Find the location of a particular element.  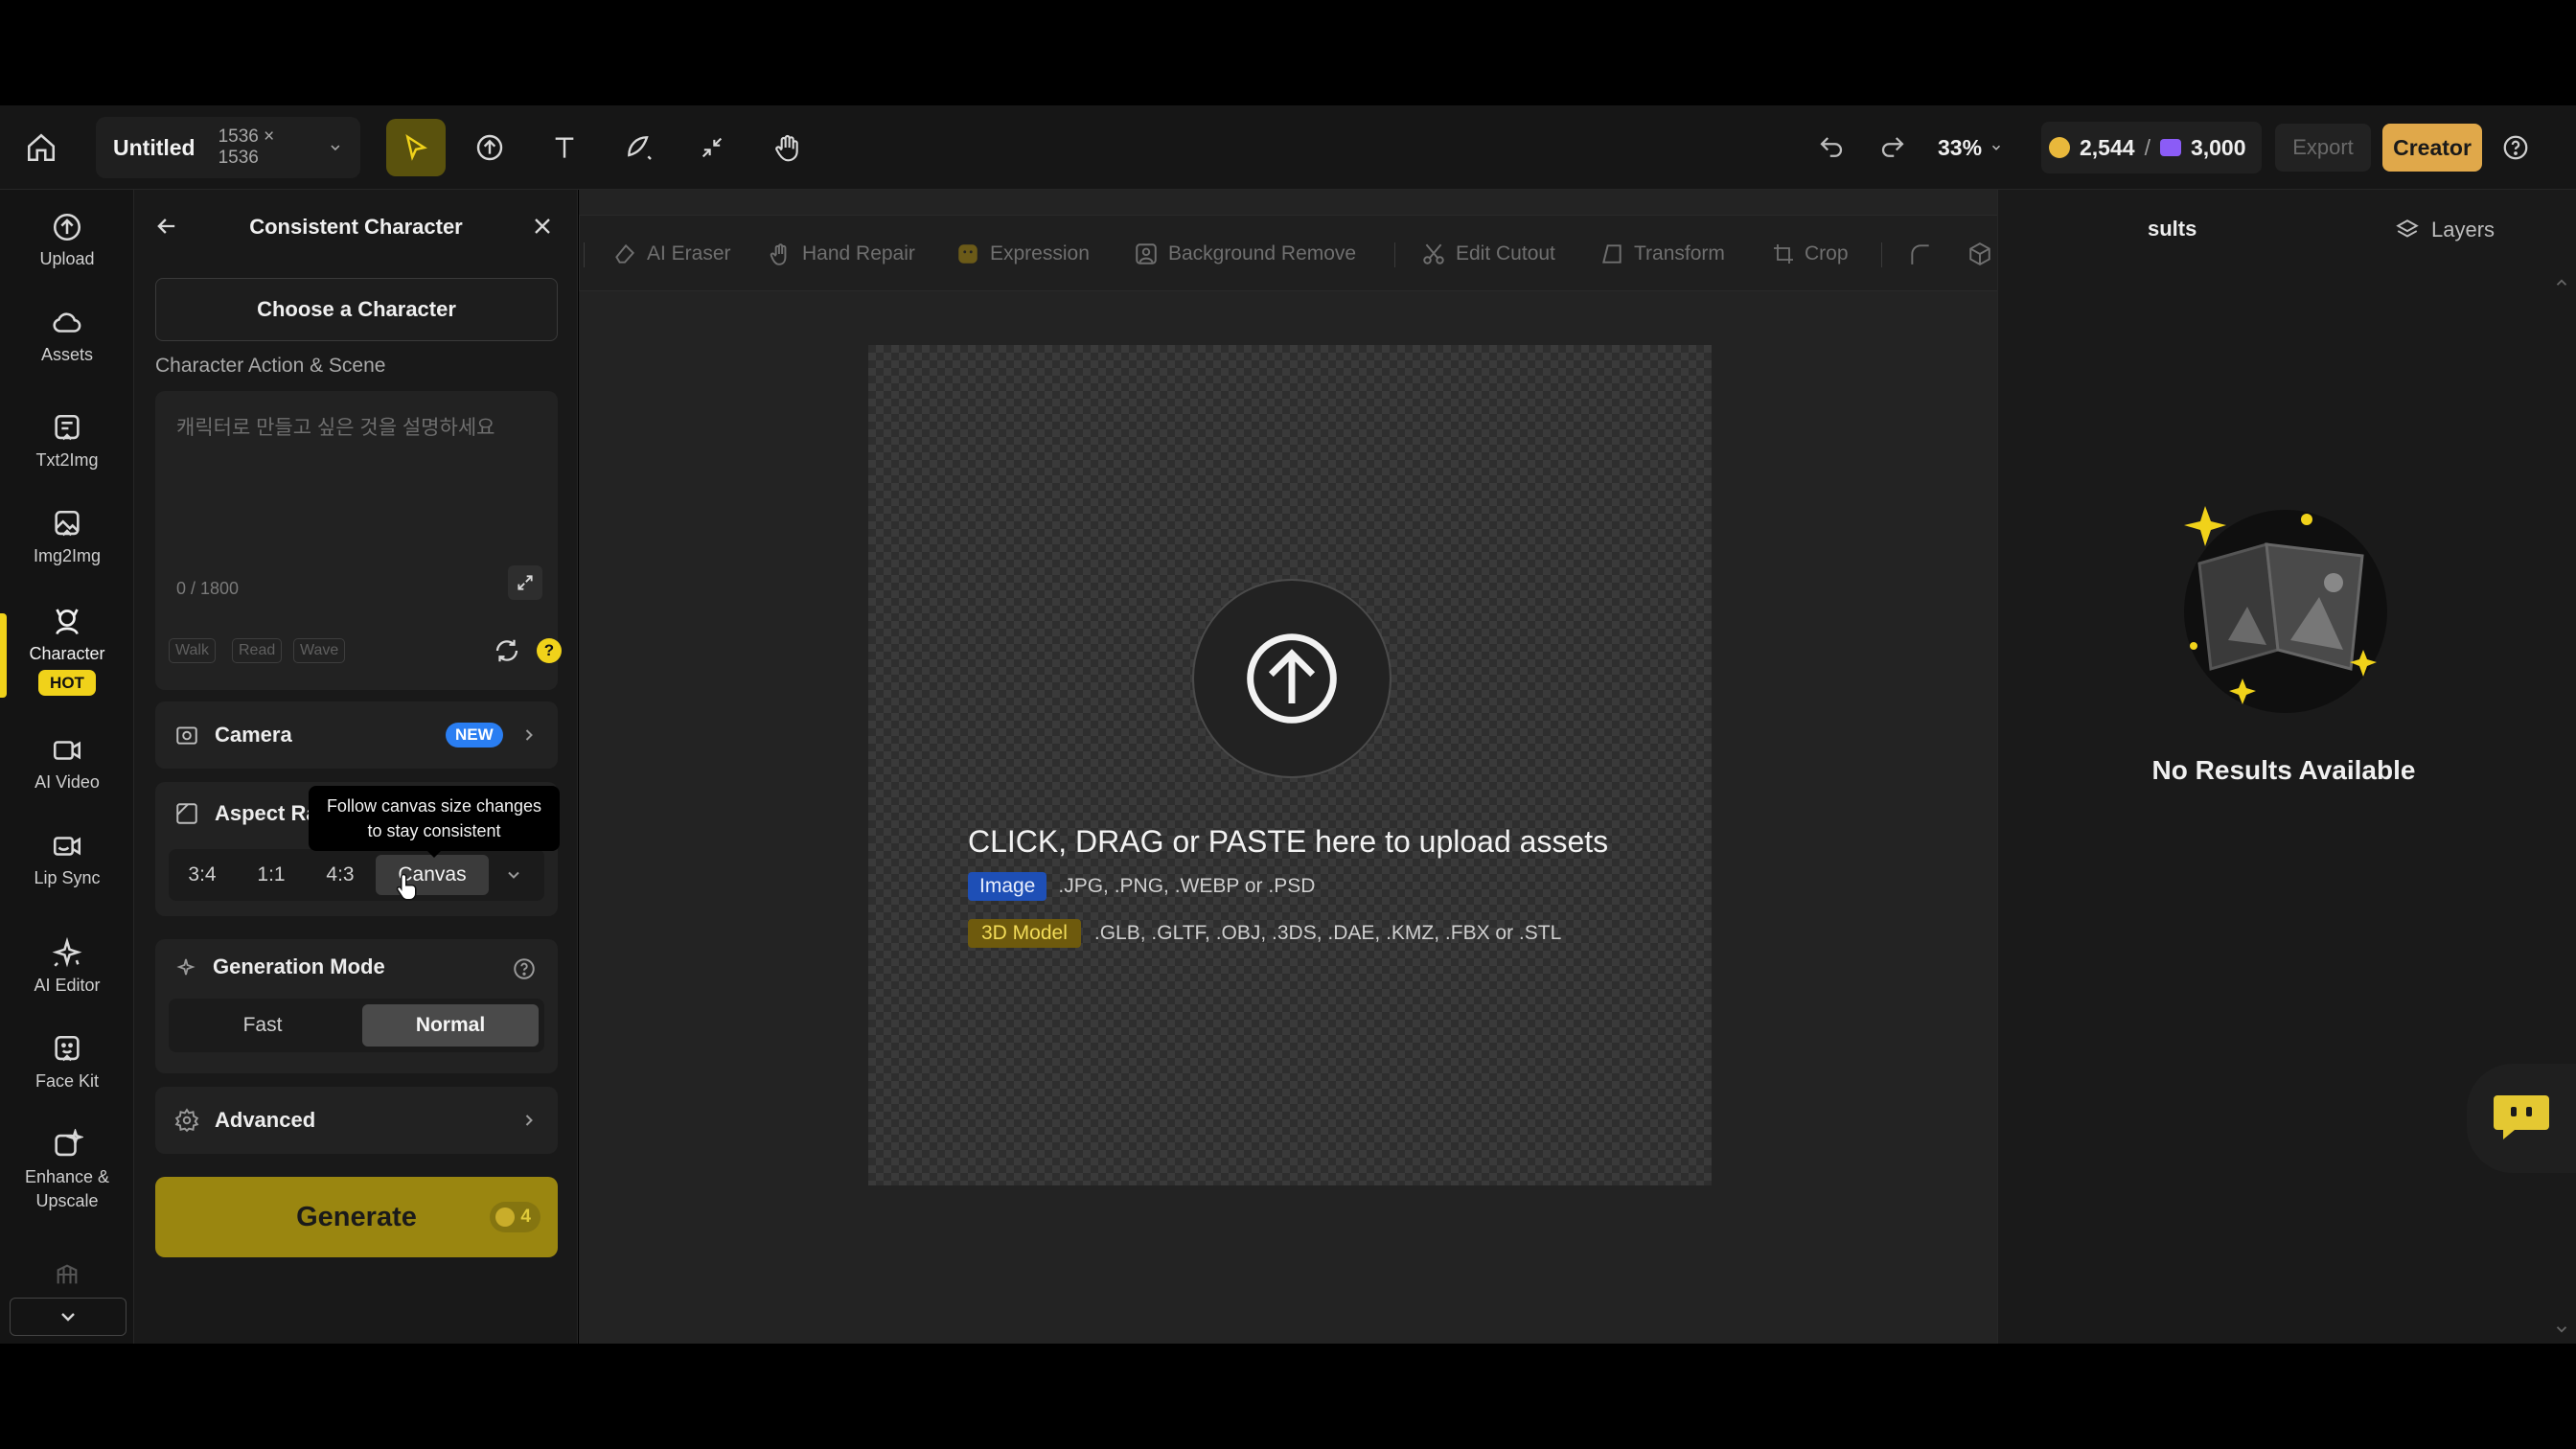

aspect-ratio-options: 3:4 1:1 4:3 Canvas is located at coordinates (356, 875).